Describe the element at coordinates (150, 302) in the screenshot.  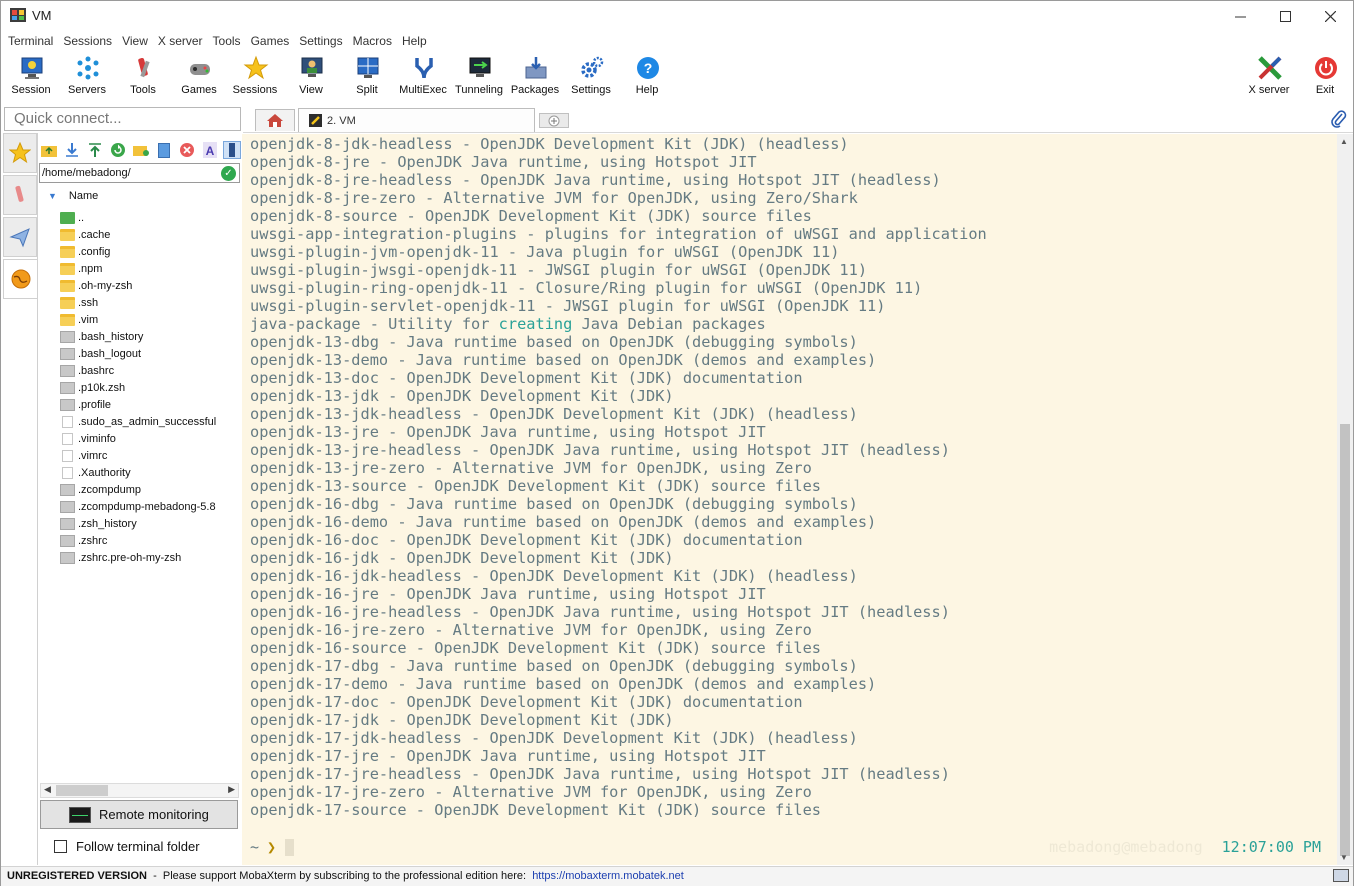
I see `file-row: .ssh` at that location.